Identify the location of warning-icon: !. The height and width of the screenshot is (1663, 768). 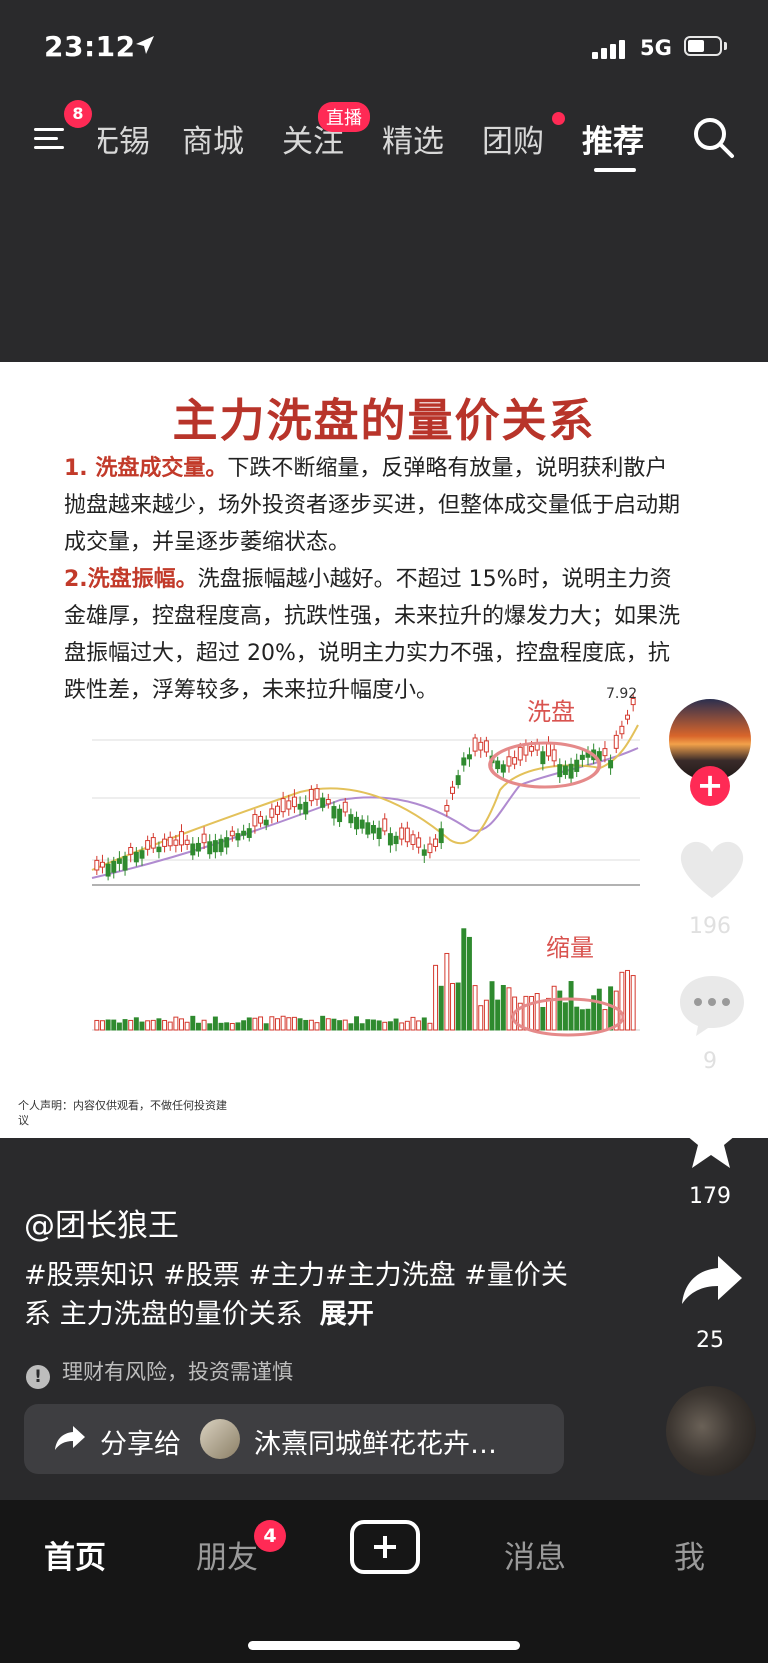
(38, 1377).